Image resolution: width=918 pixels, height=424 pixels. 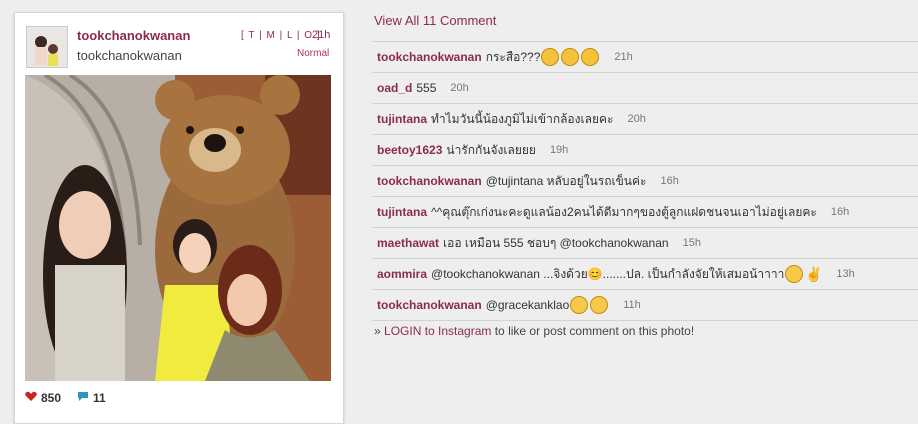 I want to click on comment-text: เออ เหมือน 555 ชอบๆ @tookchanokwanan, so click(x=556, y=242).